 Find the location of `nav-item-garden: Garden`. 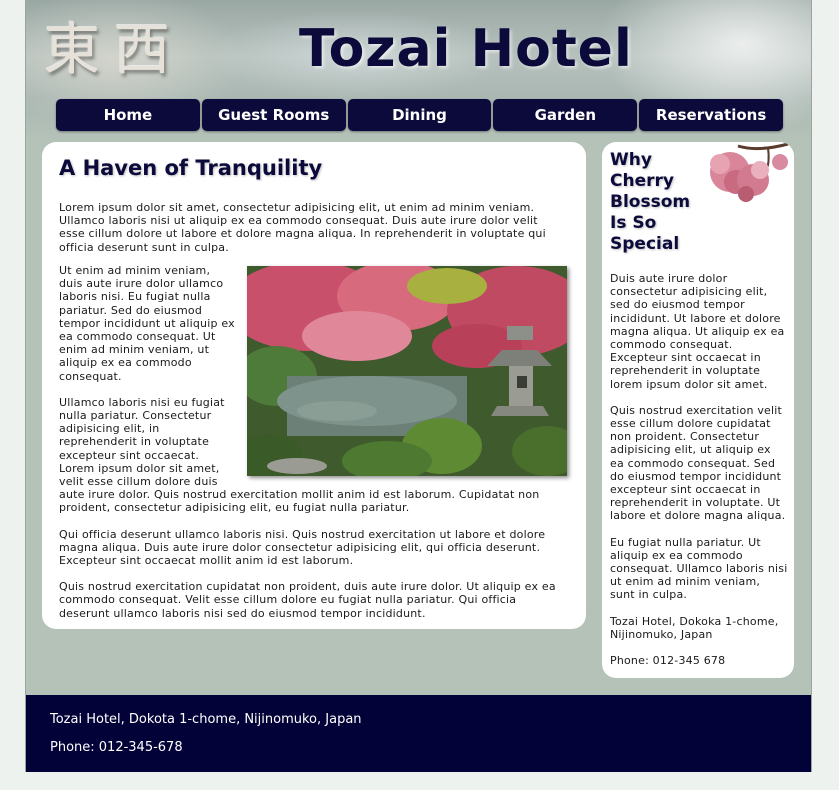

nav-item-garden: Garden is located at coordinates (565, 115).